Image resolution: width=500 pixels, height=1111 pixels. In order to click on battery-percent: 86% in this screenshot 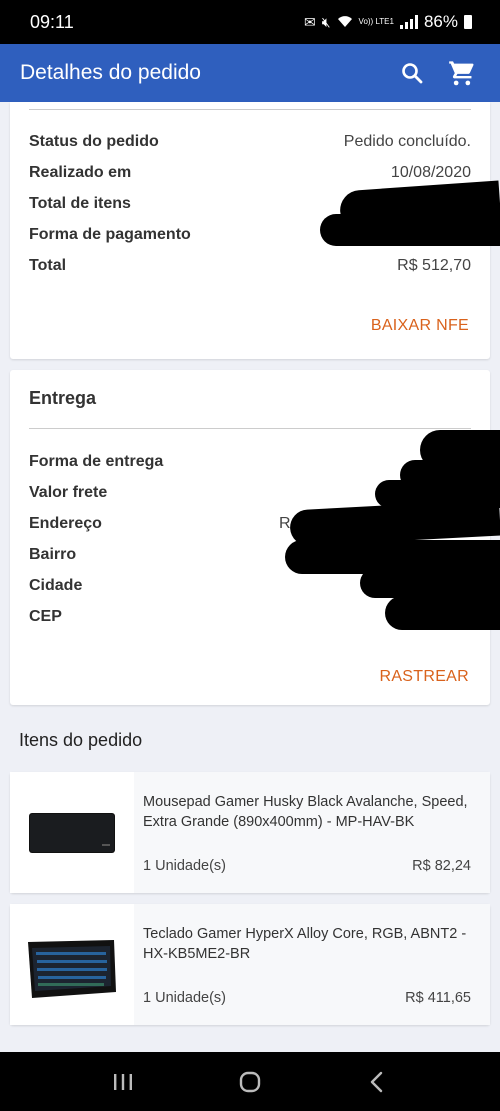, I will do `click(440, 21)`.